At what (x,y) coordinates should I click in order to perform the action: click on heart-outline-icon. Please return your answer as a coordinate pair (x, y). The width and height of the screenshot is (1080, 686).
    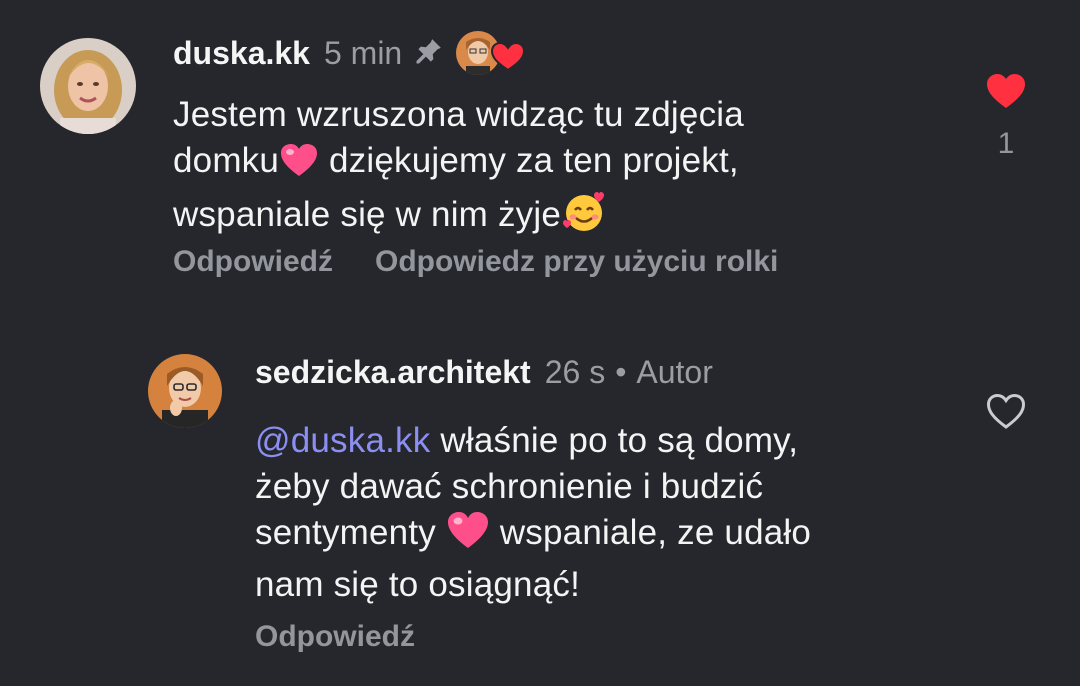
    Looking at the image, I should click on (1006, 413).